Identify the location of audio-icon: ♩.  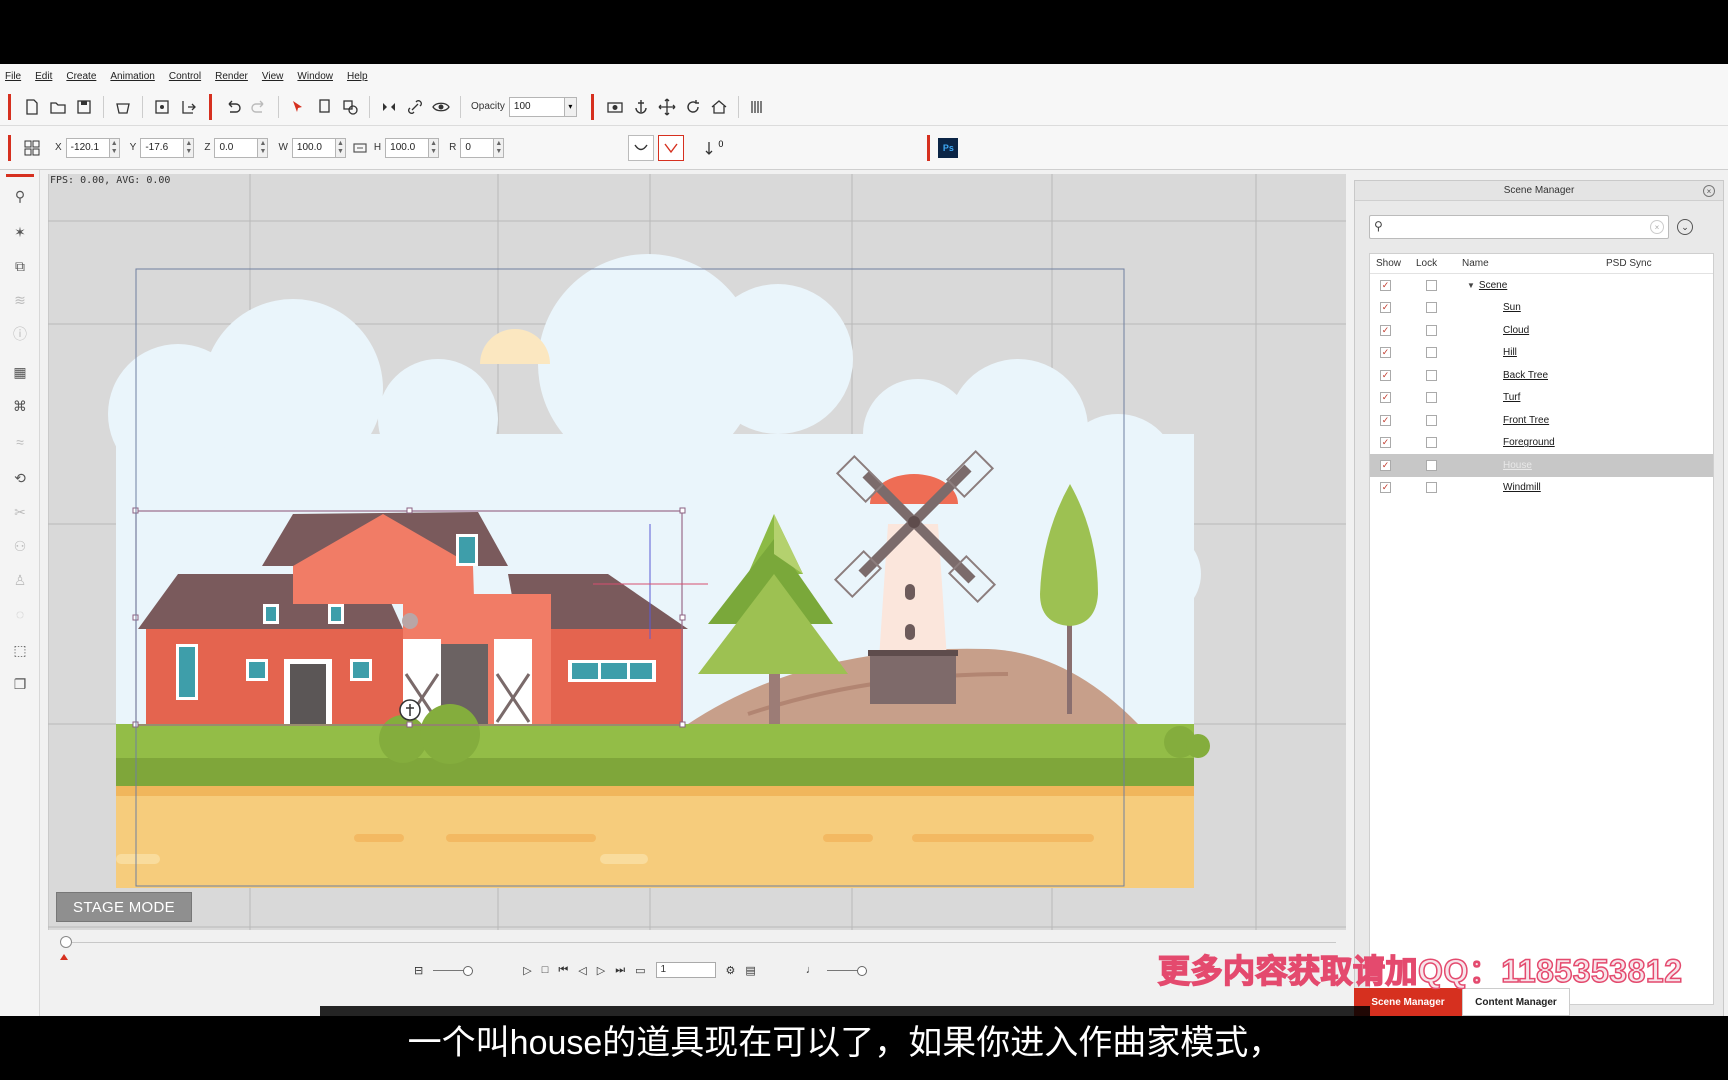
(811, 970).